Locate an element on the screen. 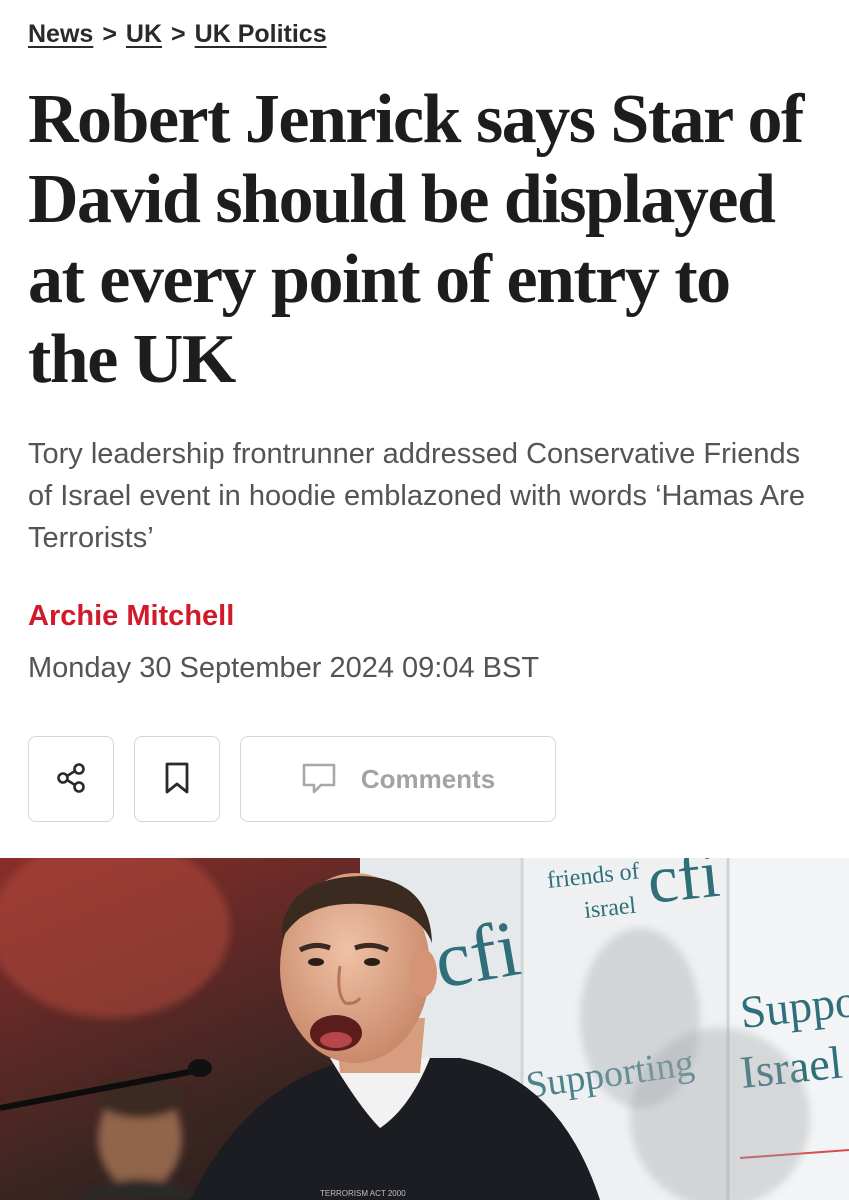  publish-date: Monday 30 September 2024 09:04 BST is located at coordinates (284, 668).